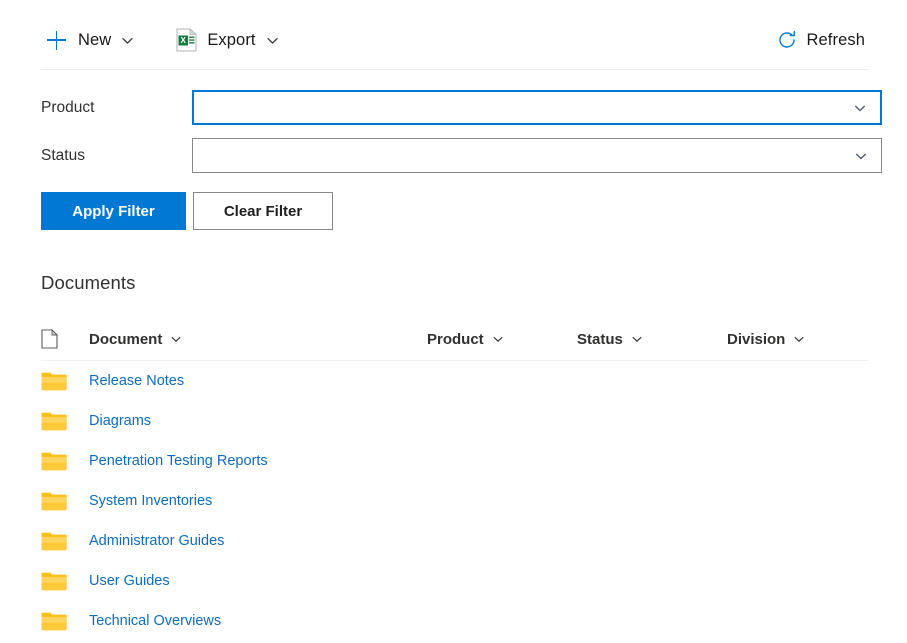 The height and width of the screenshot is (643, 907). What do you see at coordinates (184, 40) in the screenshot?
I see `svg-text: X` at bounding box center [184, 40].